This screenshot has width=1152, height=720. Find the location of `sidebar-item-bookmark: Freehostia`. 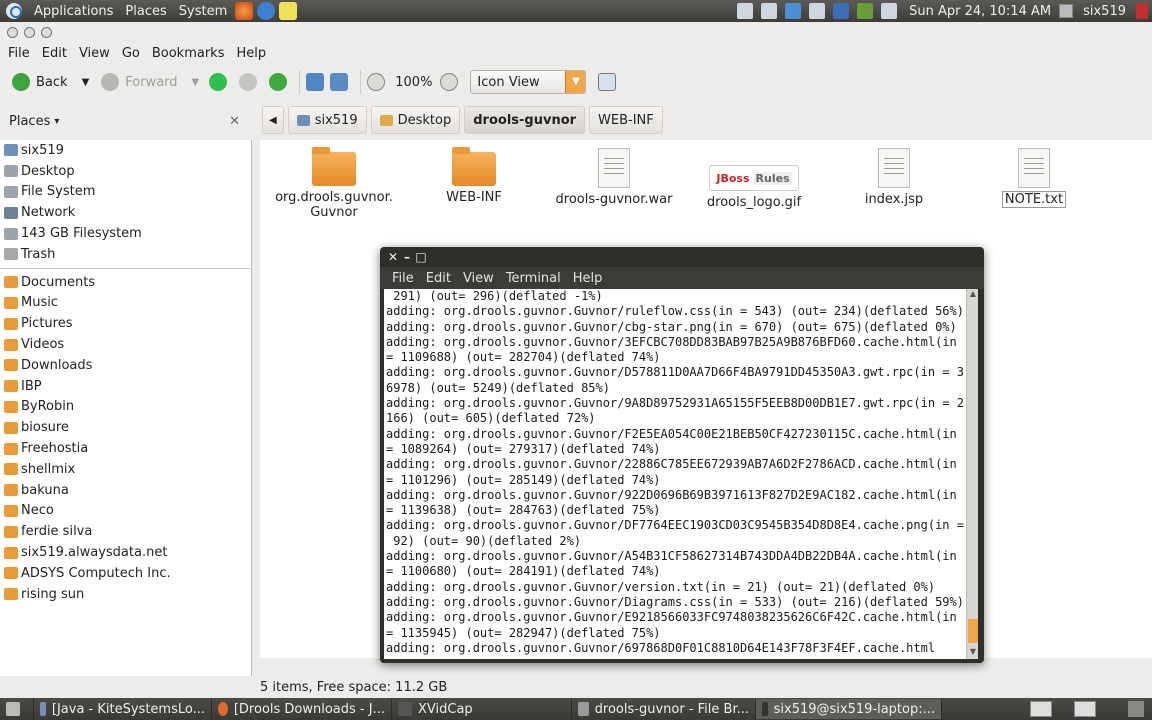

sidebar-item-bookmark: Freehostia is located at coordinates (125, 448).